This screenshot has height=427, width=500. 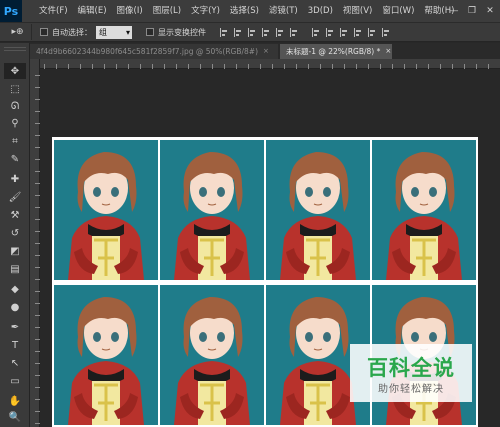 What do you see at coordinates (15, 159) in the screenshot?
I see `eyedropper-tool-icon: ✎` at bounding box center [15, 159].